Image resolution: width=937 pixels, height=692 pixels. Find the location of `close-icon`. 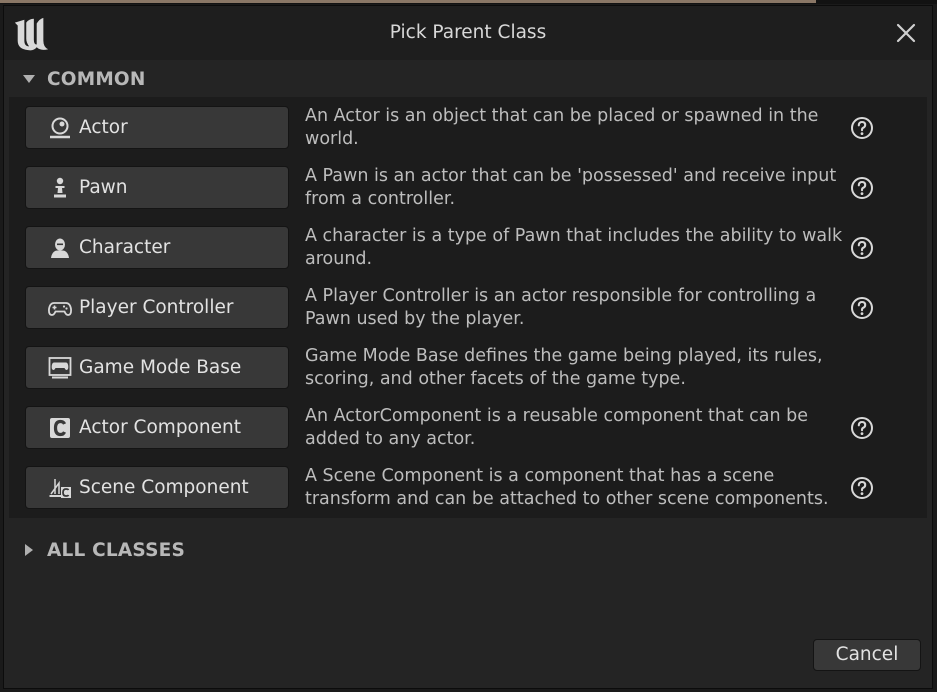

close-icon is located at coordinates (906, 33).